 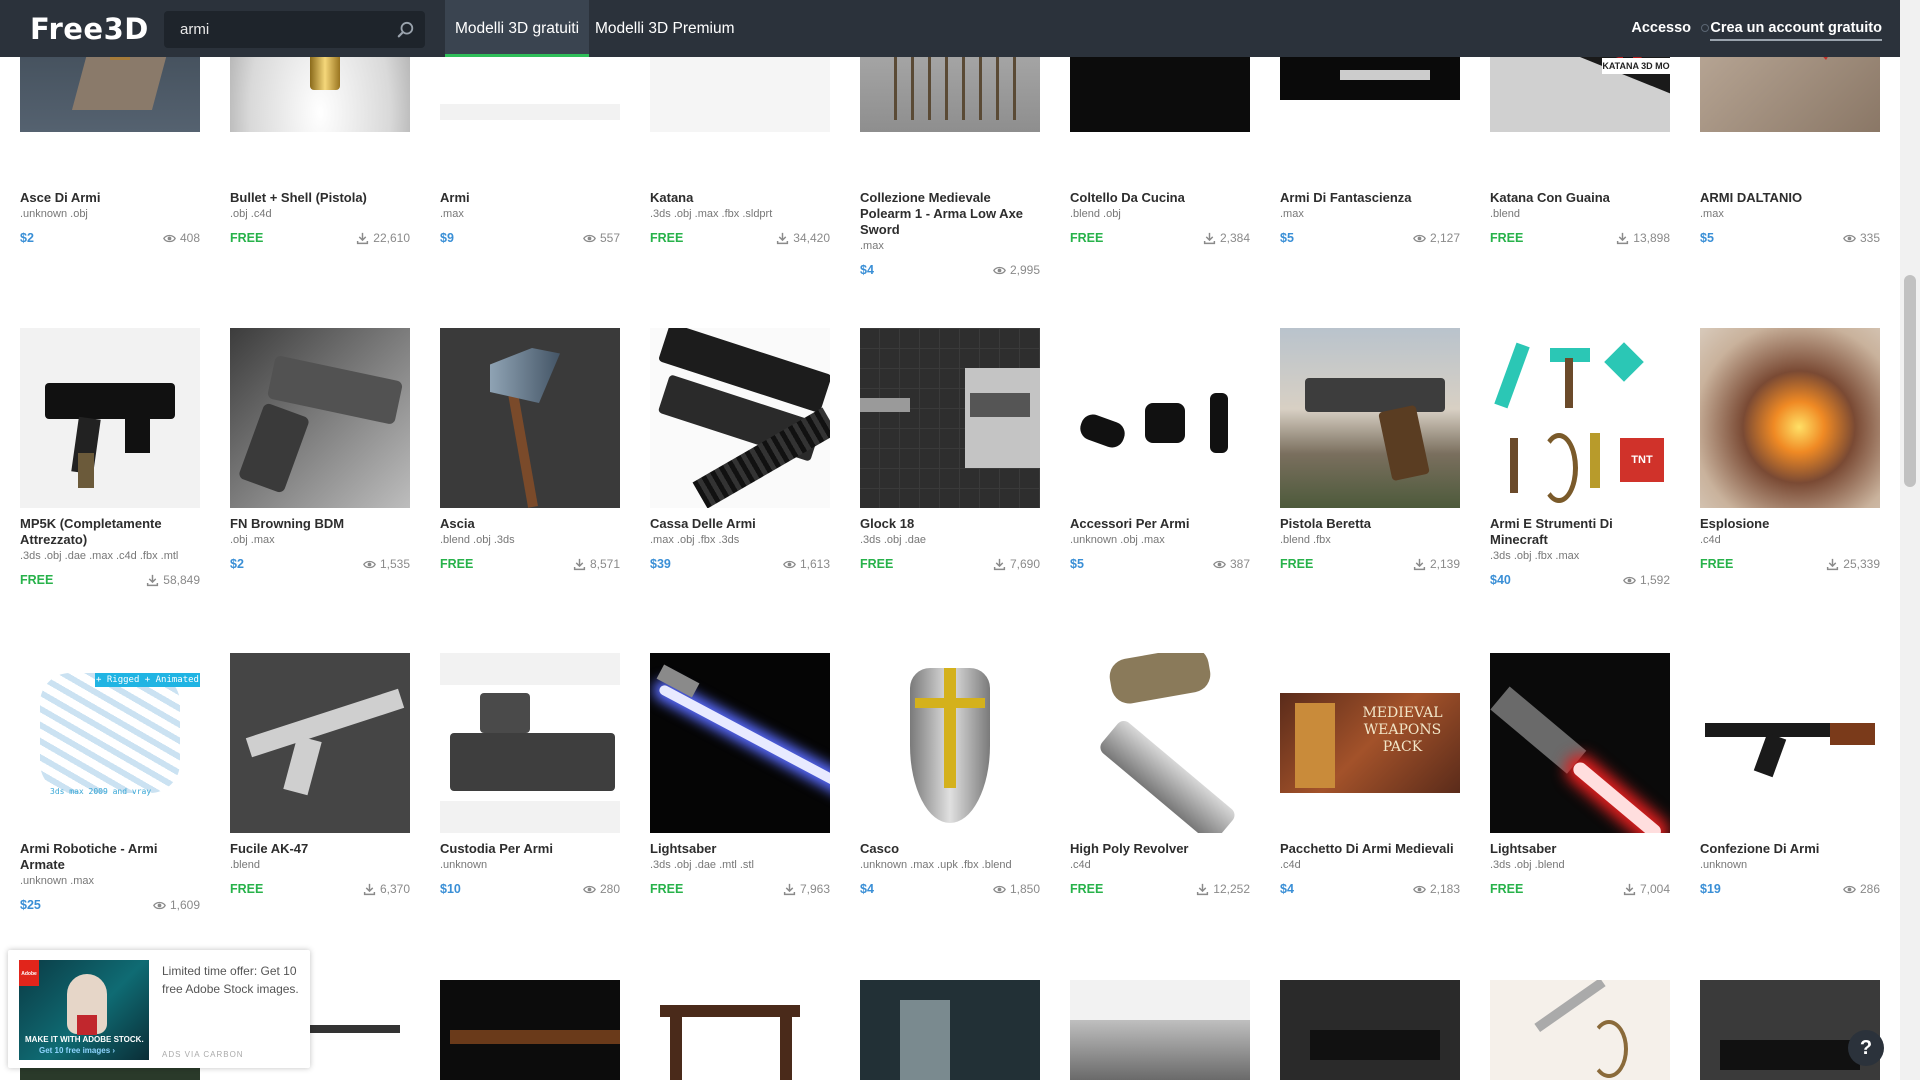 What do you see at coordinates (101, 791) in the screenshot?
I see `thumb-caption: 3ds max 2009 and vray` at bounding box center [101, 791].